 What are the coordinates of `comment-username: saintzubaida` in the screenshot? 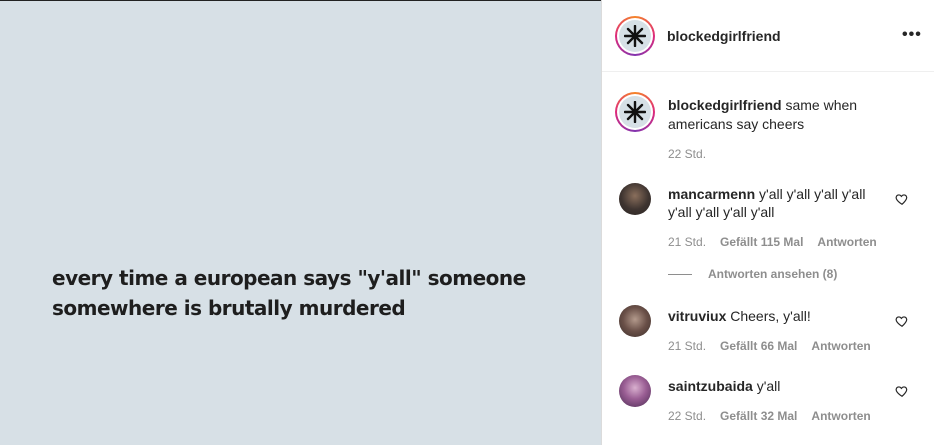 It's located at (710, 386).